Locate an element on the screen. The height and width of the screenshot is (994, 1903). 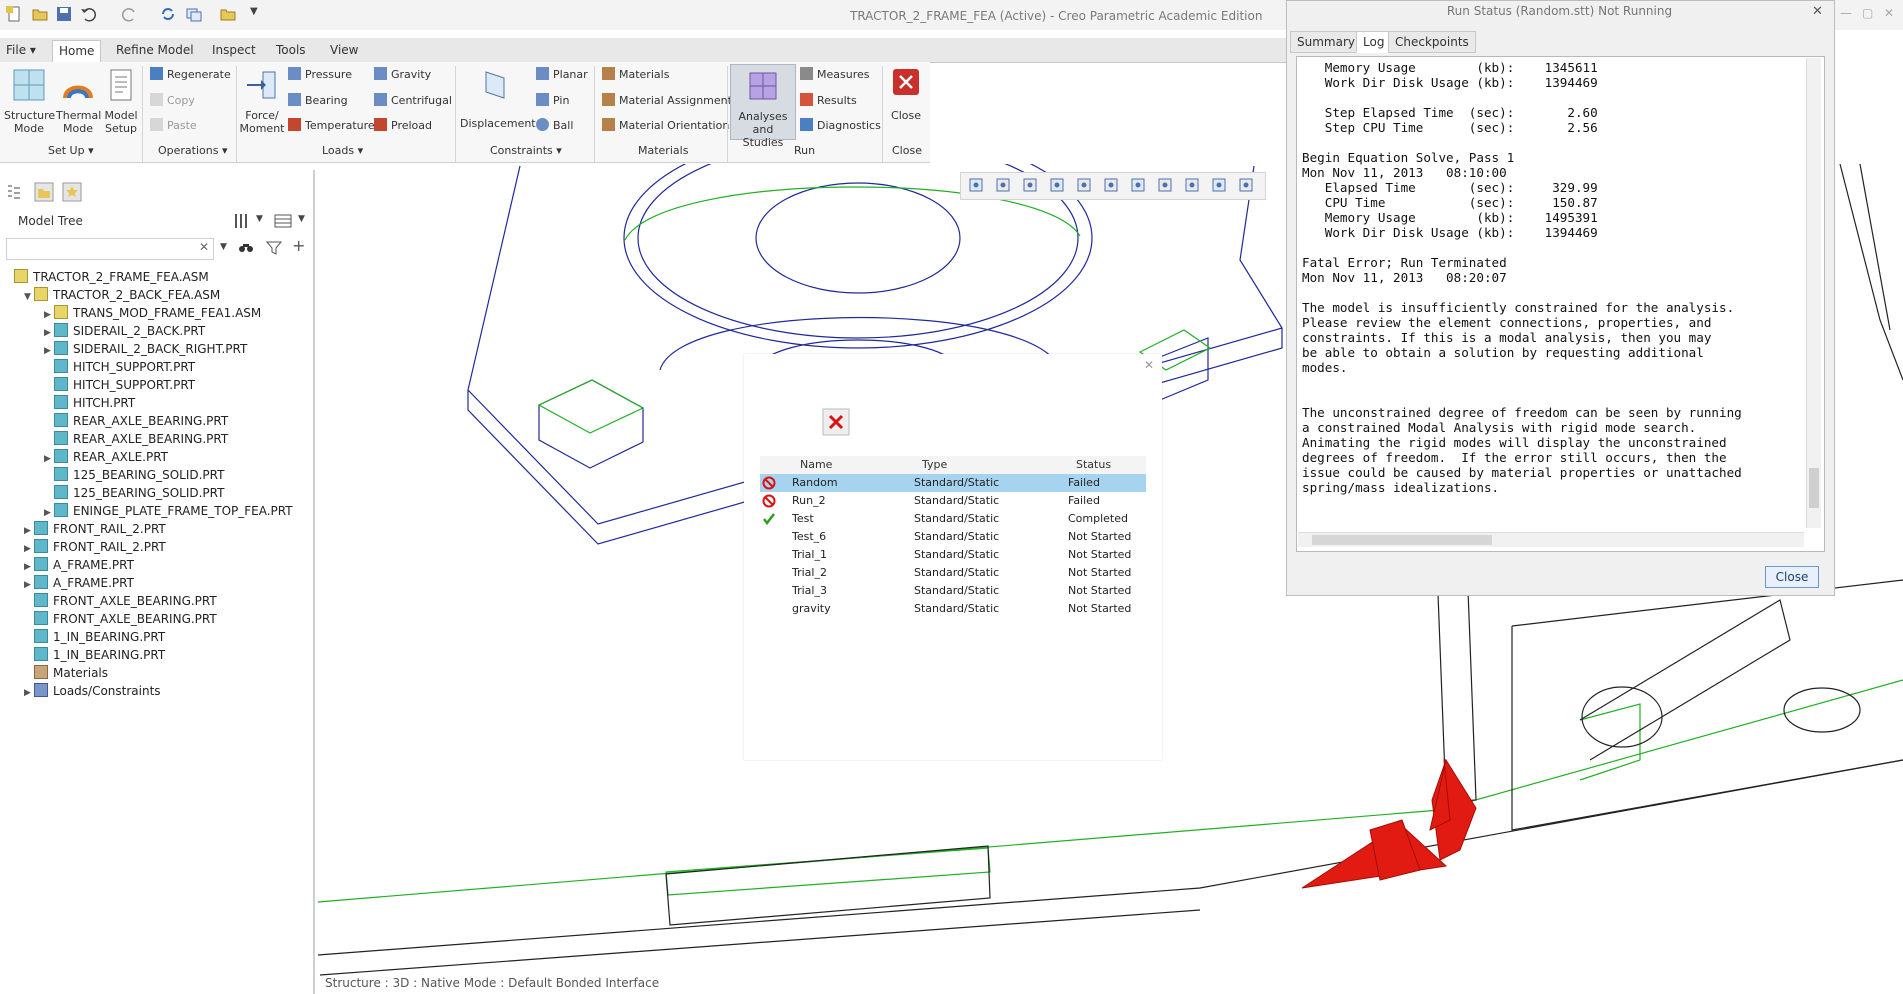
tree-columns-dropdown-icon: ▼ is located at coordinates (301, 219).